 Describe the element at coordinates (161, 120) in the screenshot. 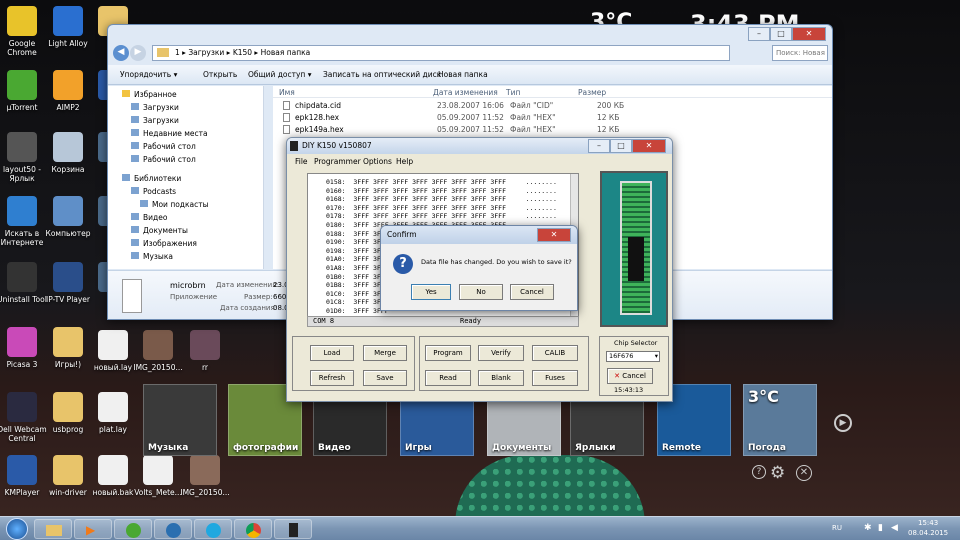

I see `tree-item-label: Загрузки` at that location.